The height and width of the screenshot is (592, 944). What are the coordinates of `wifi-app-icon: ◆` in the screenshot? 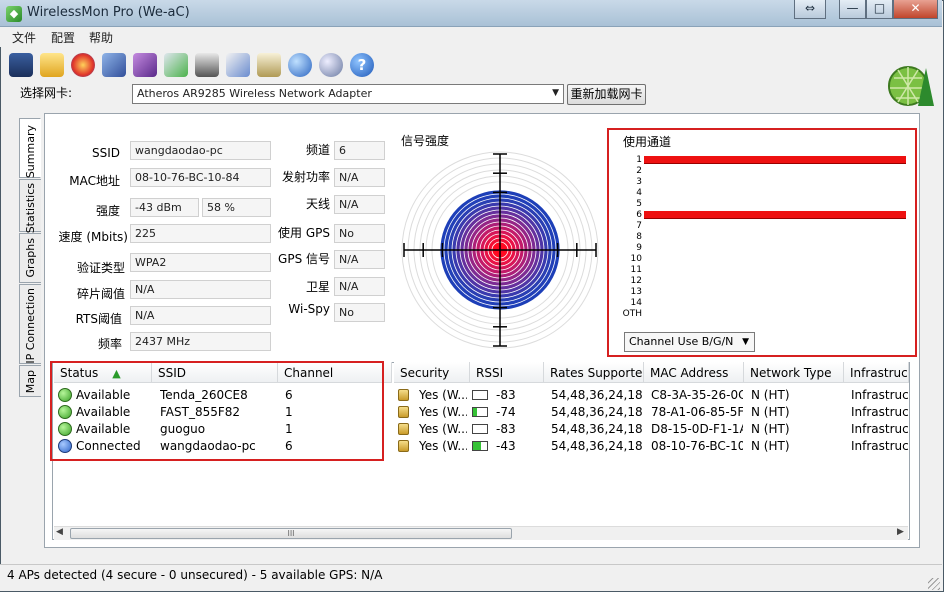 It's located at (14, 14).